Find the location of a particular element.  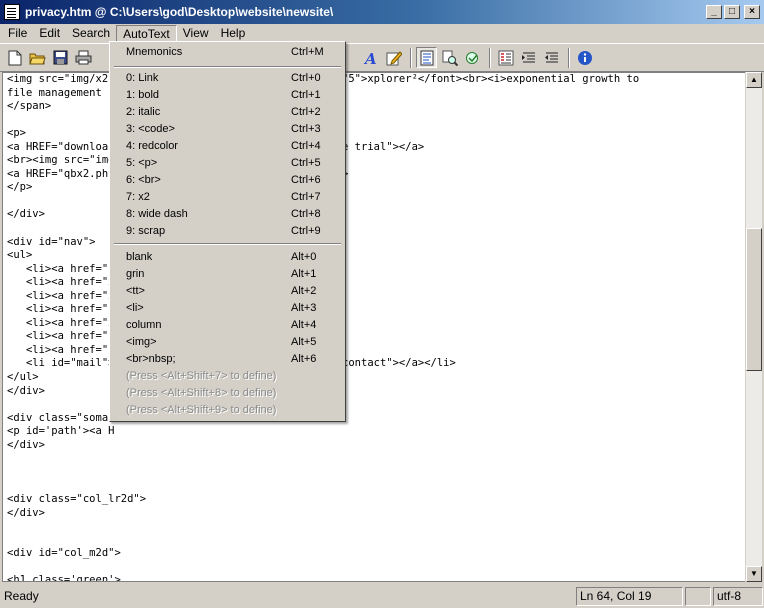

code-line: <p id='path'><a H is located at coordinates (374, 432).